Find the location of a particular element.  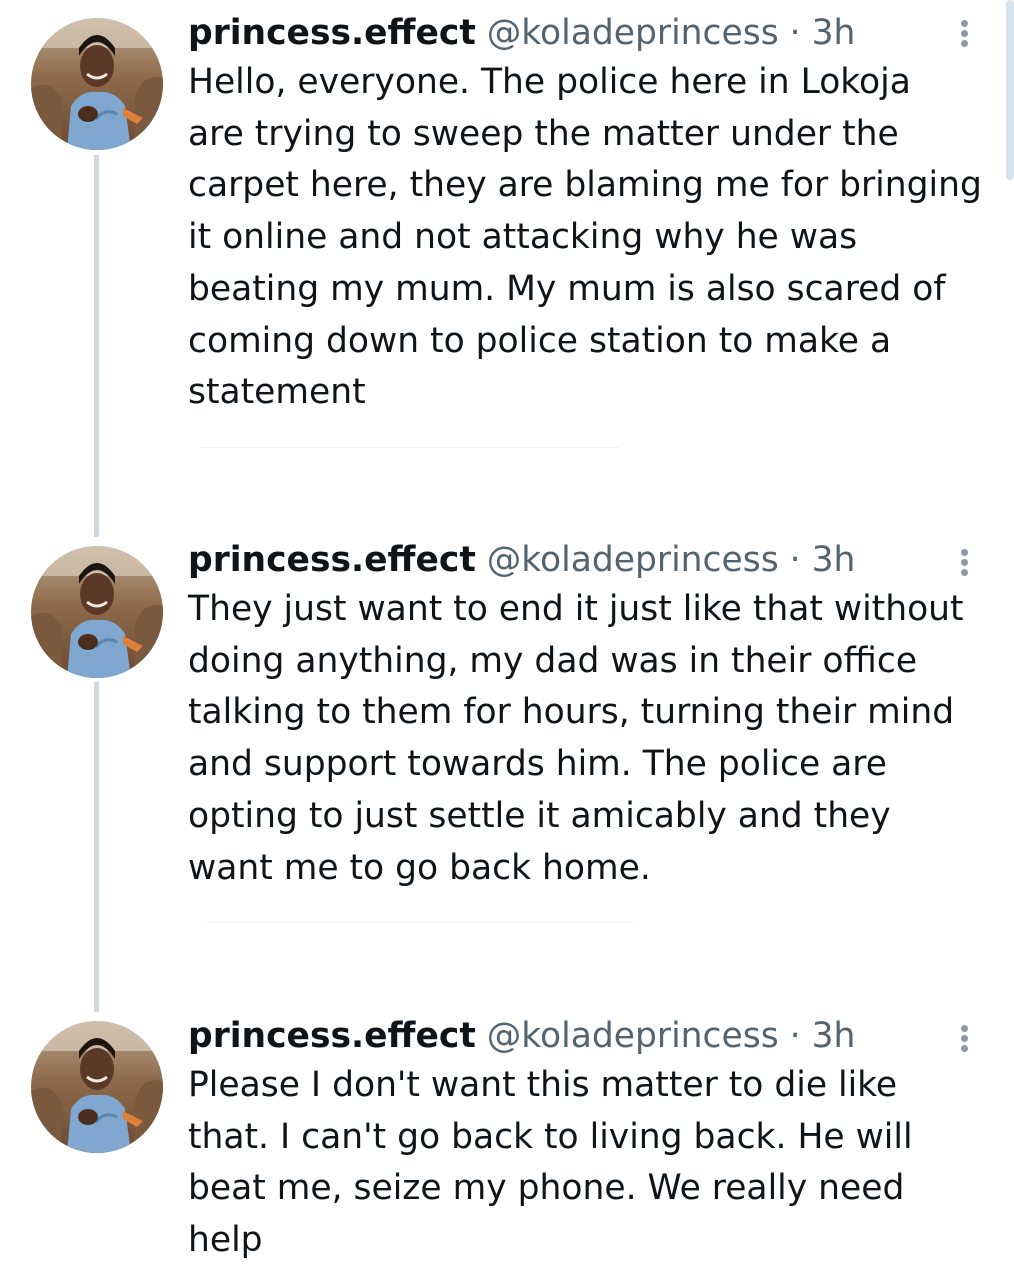

tweet-text-line: are trying to sweep the matter under the is located at coordinates (543, 133).